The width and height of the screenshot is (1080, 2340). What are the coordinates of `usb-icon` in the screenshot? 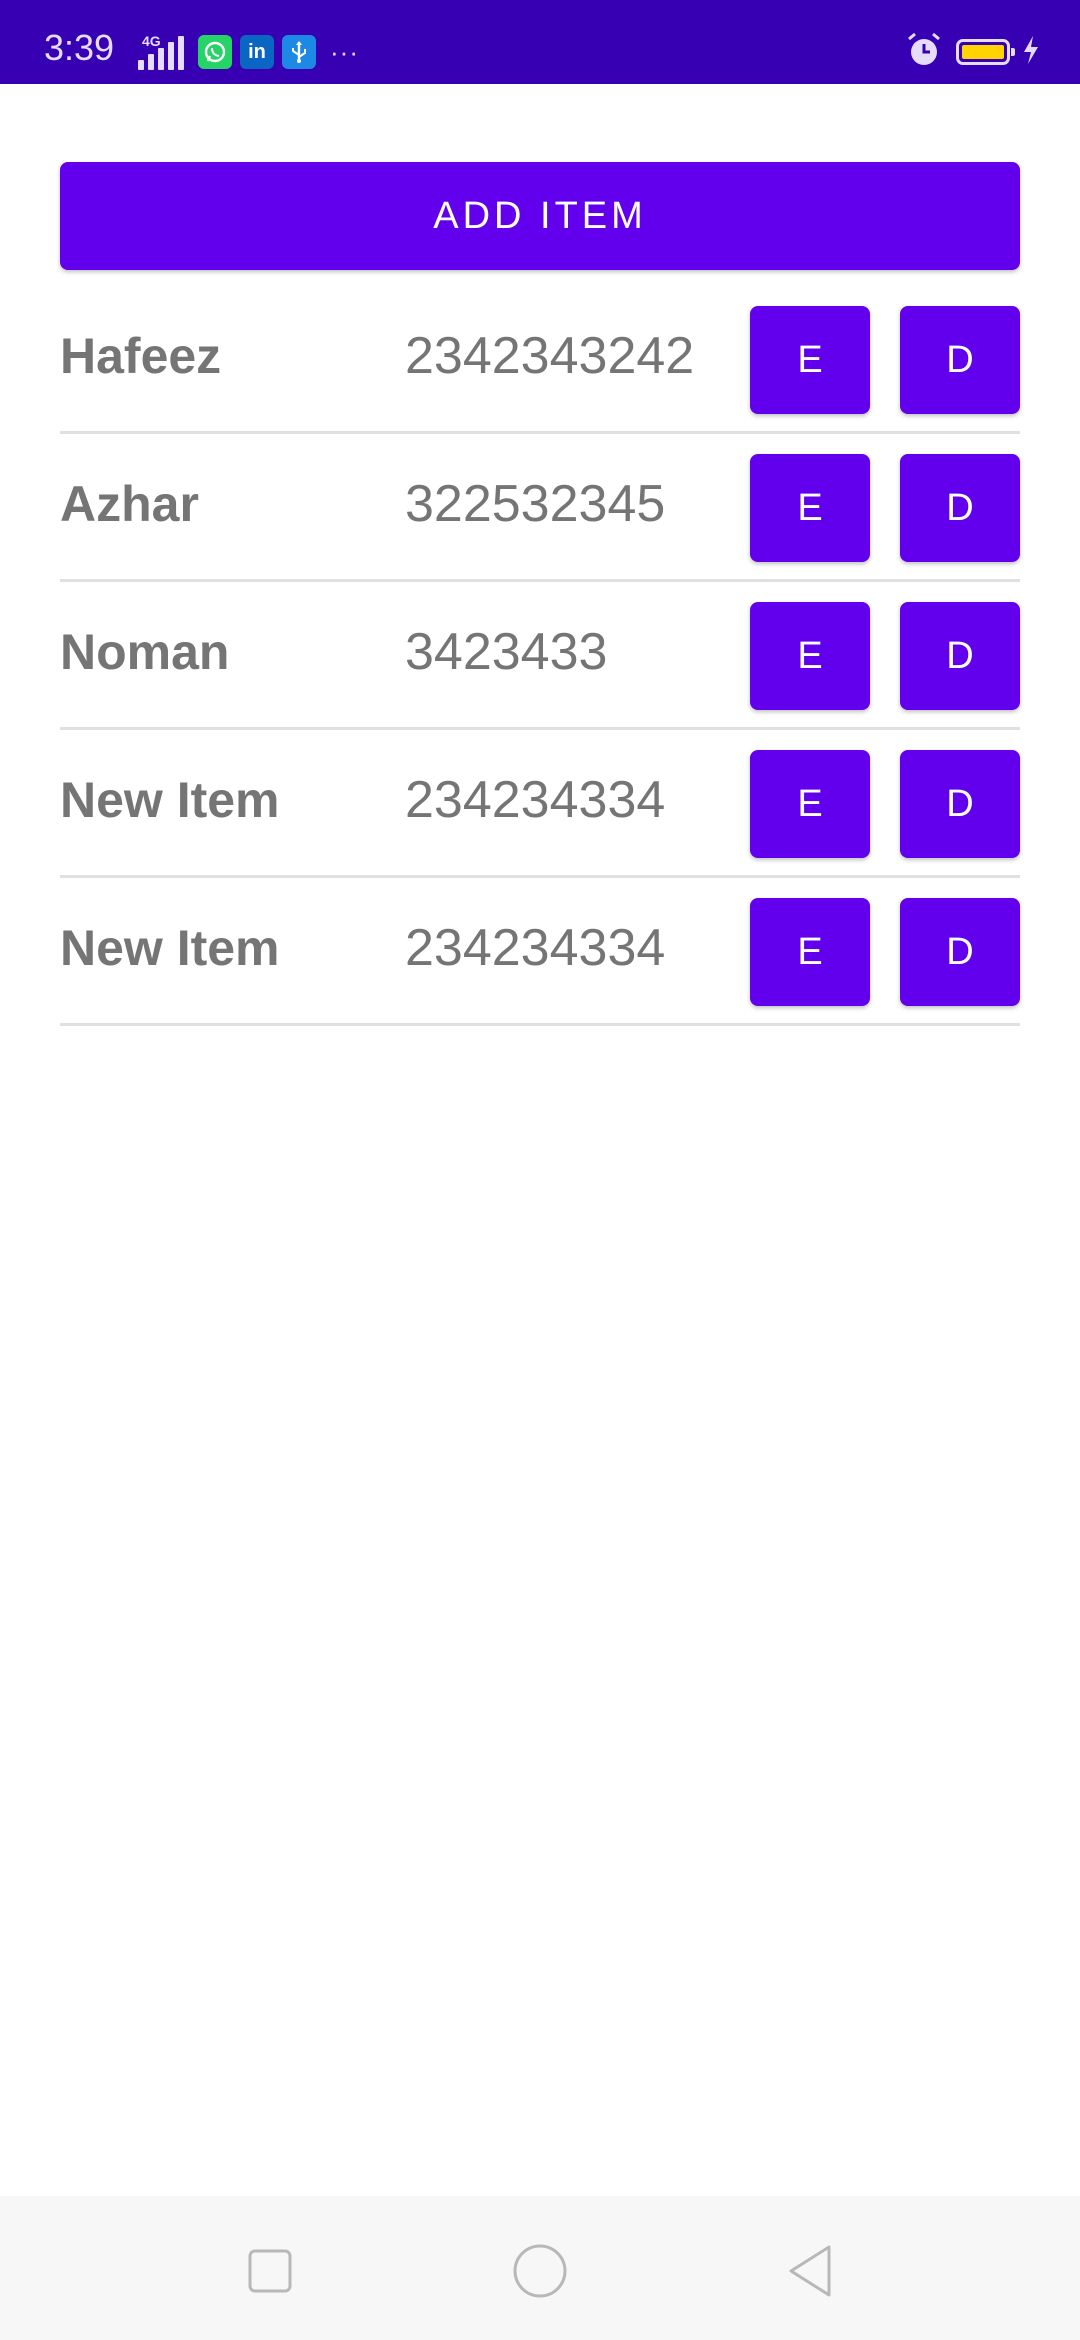 It's located at (299, 52).